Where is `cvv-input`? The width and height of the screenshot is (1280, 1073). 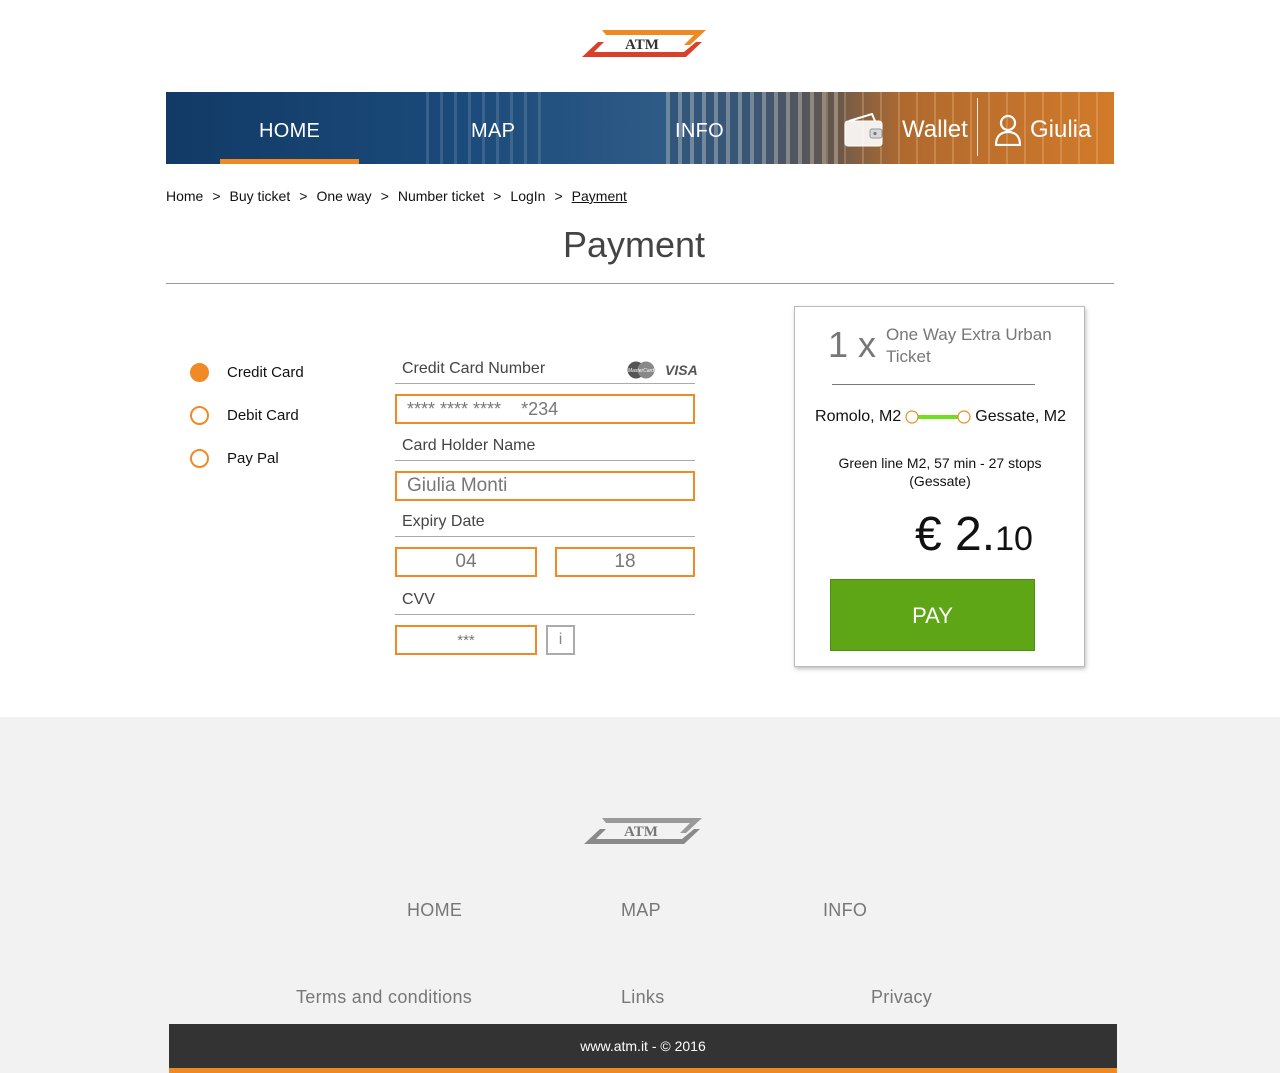 cvv-input is located at coordinates (466, 640).